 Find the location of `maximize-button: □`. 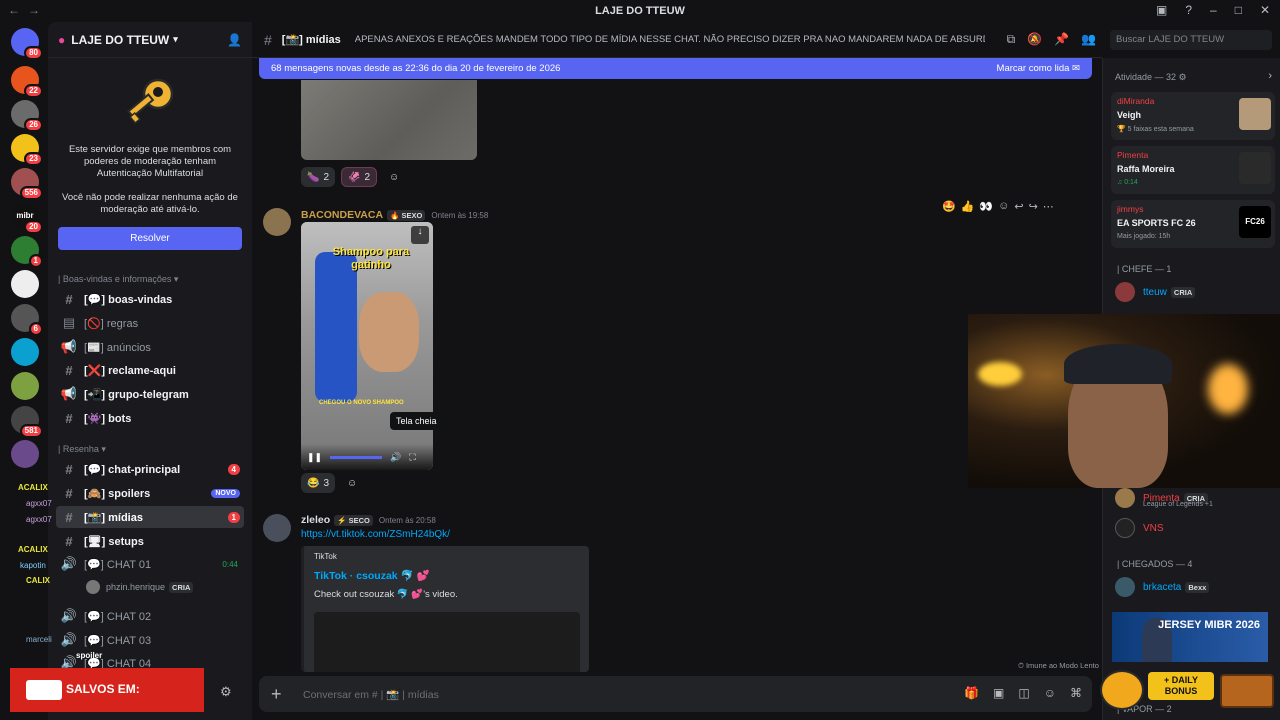

maximize-button: □ is located at coordinates (1238, 10).